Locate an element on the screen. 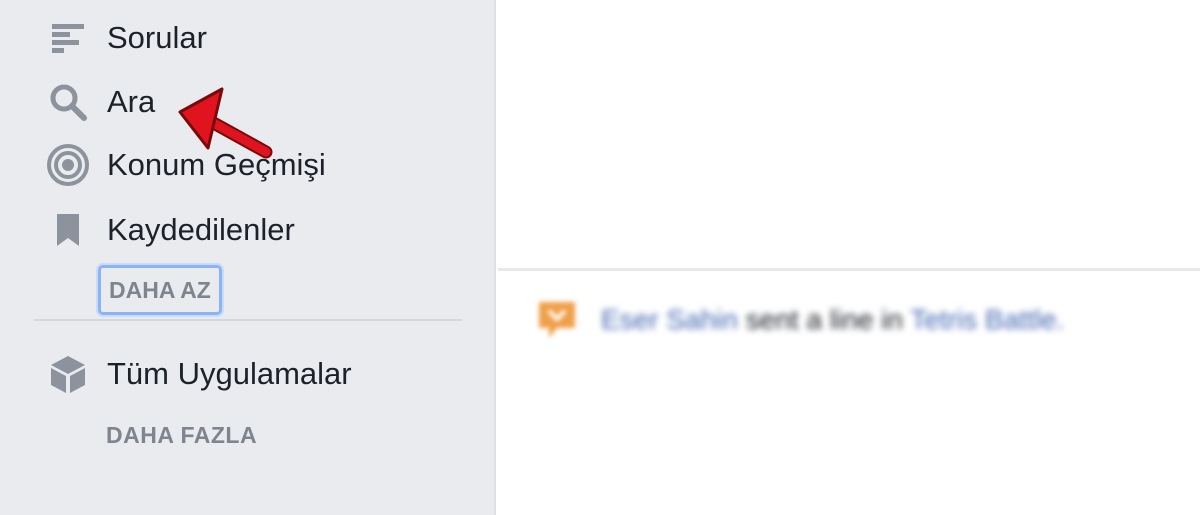  sidebar-item-label: Konum Geçmişi is located at coordinates (216, 164).